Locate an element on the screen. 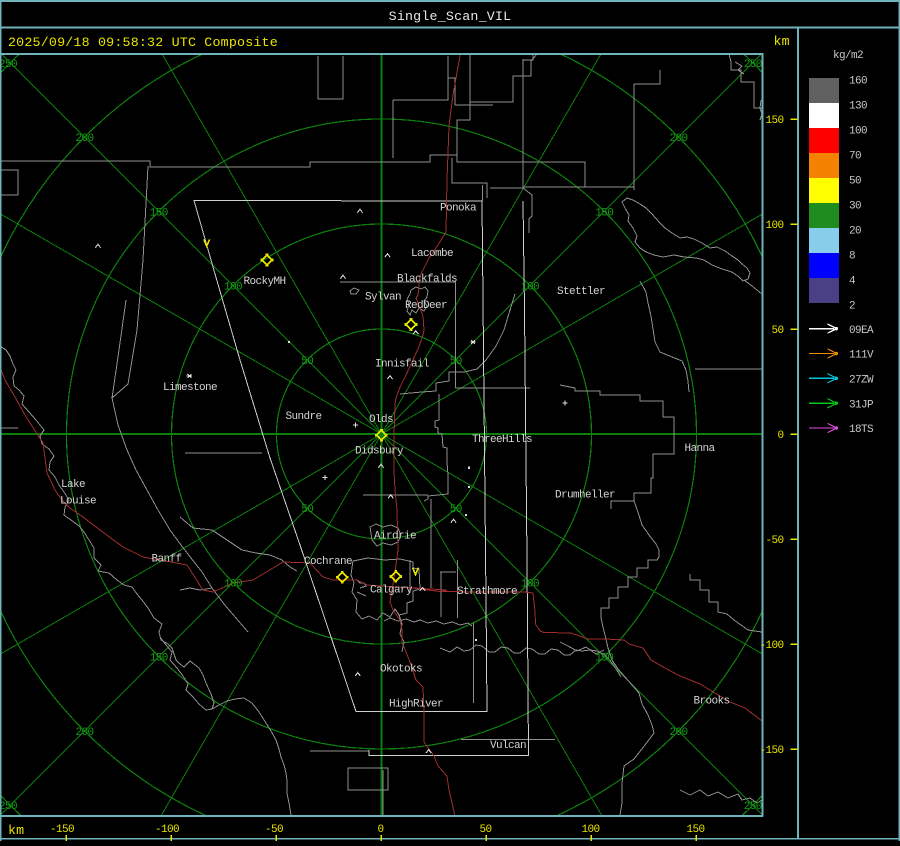 Image resolution: width=900 pixels, height=846 pixels. svg-text: 8 is located at coordinates (852, 257).